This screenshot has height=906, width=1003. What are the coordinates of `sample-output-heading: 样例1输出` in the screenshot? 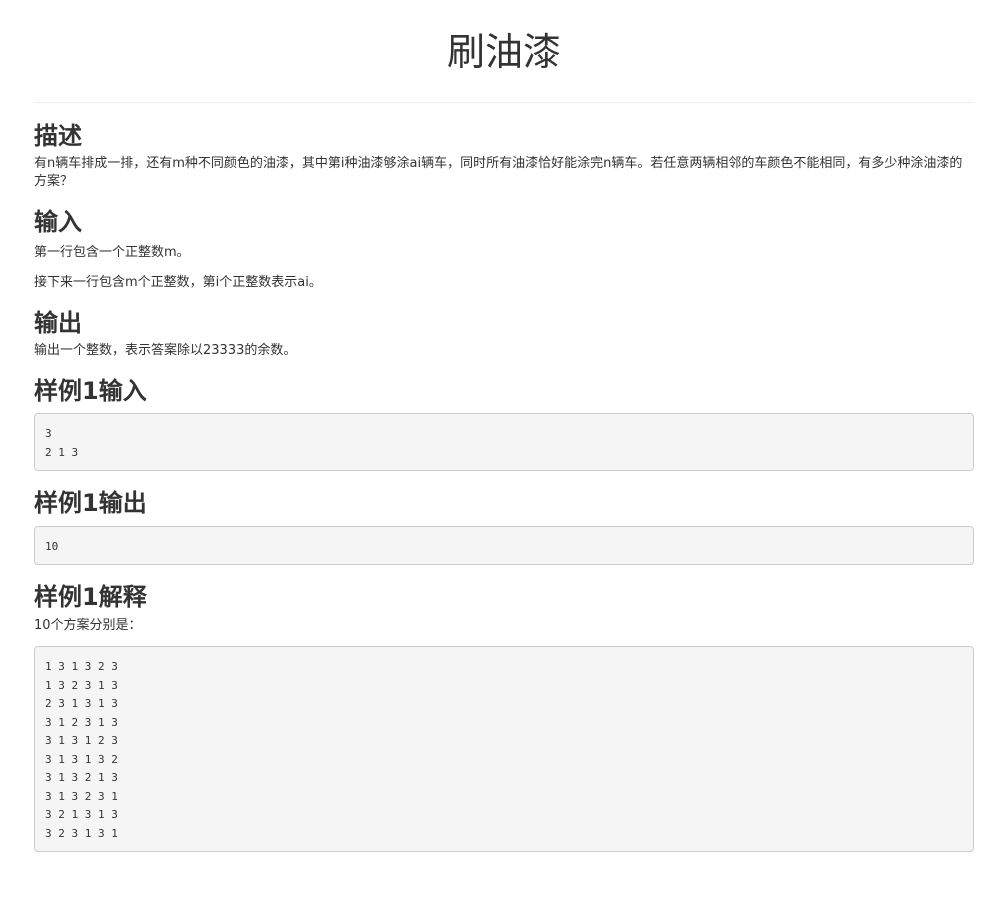 It's located at (90, 503).